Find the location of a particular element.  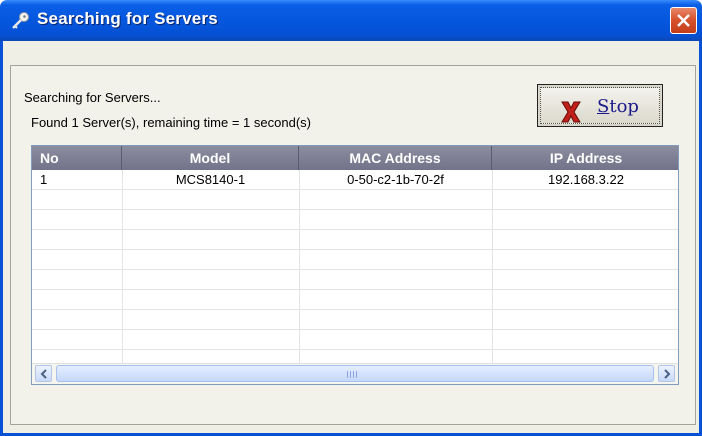

column-header-no: No is located at coordinates (77, 158).